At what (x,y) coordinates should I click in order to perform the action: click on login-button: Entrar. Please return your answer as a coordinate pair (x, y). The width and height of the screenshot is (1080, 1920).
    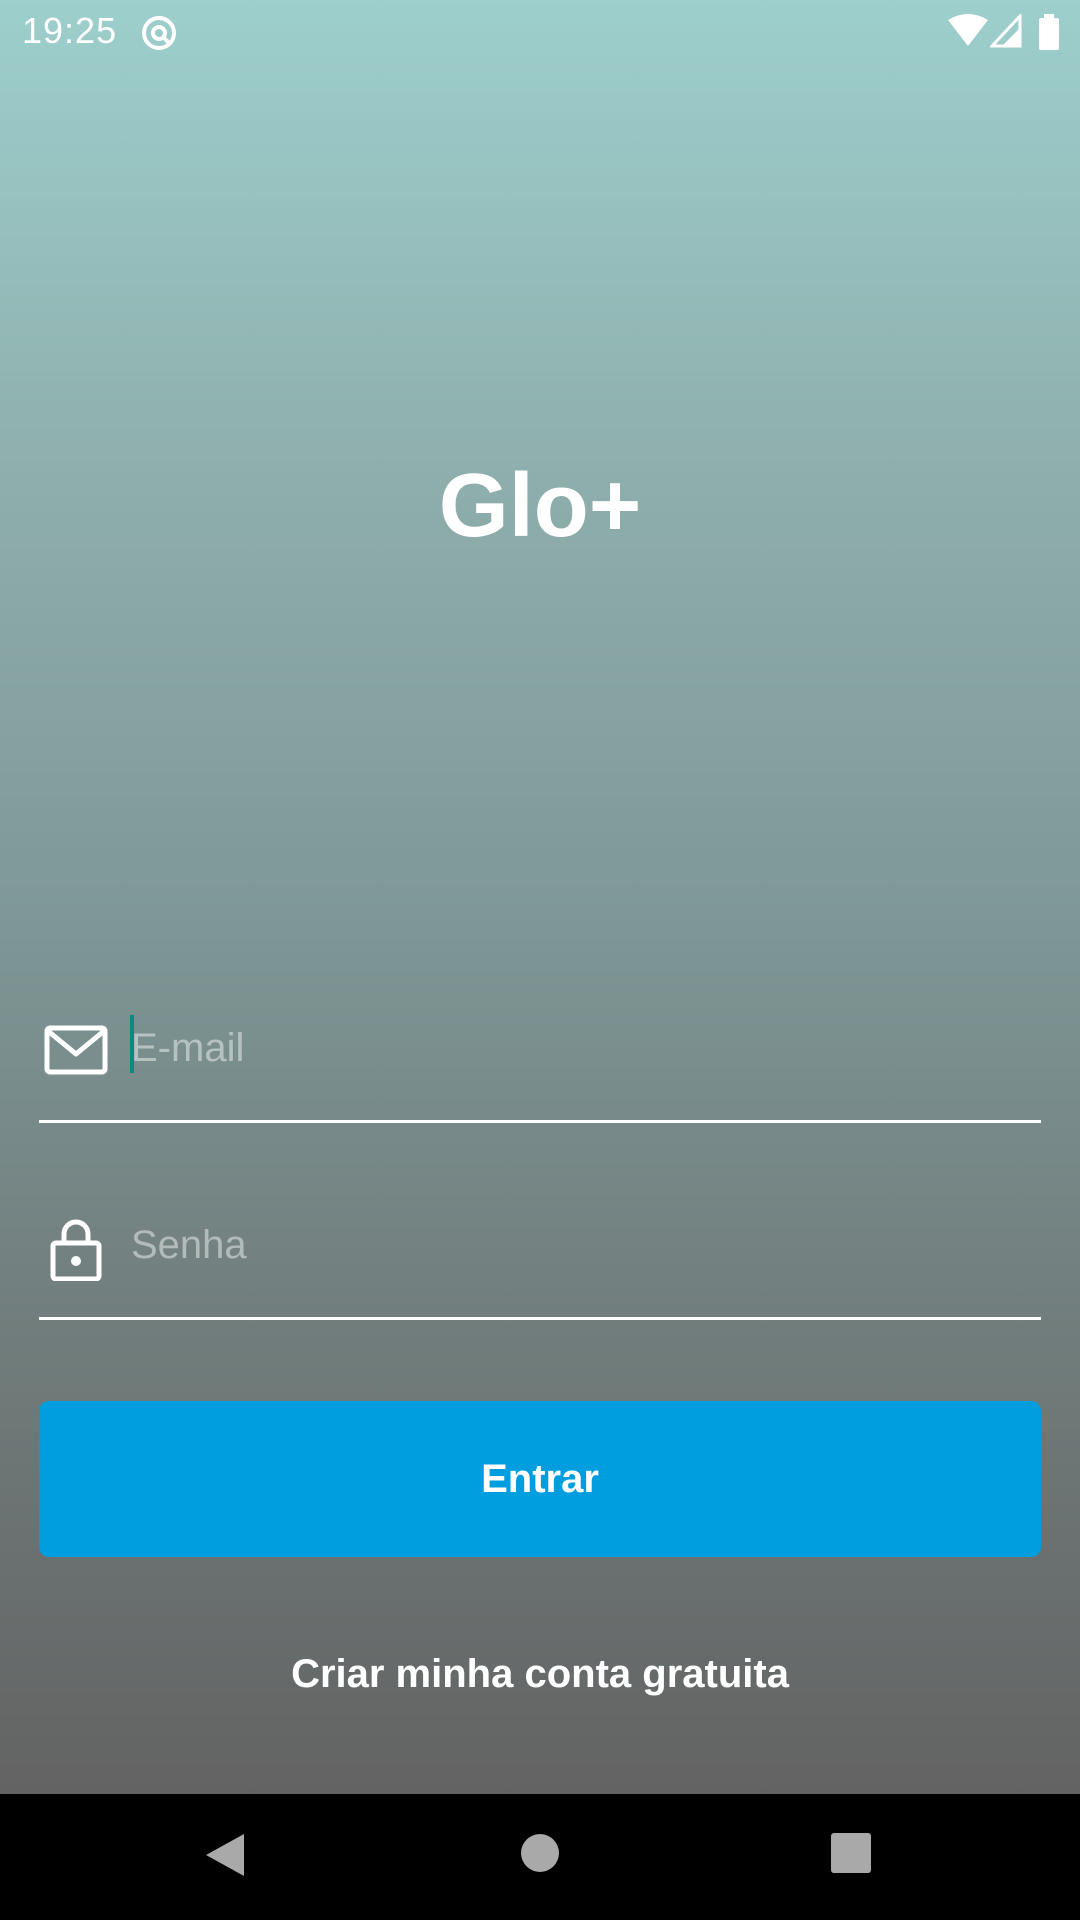
    Looking at the image, I should click on (540, 1479).